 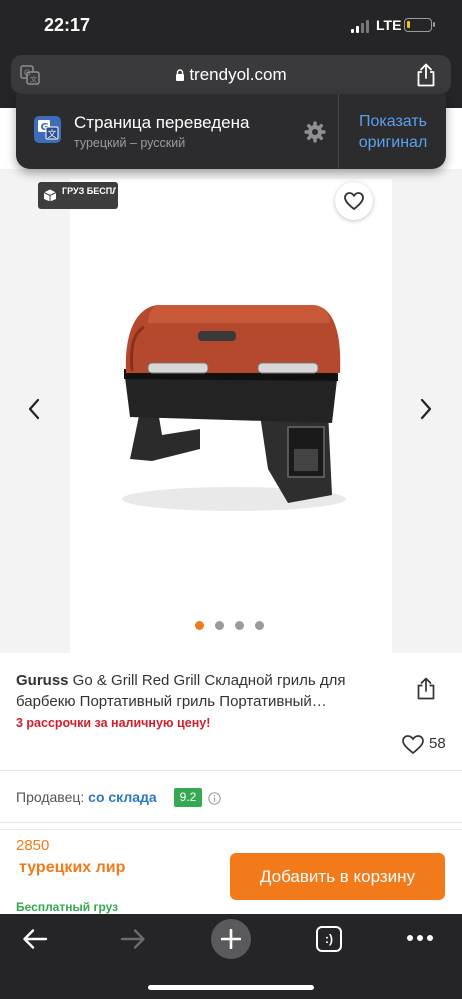 What do you see at coordinates (133, 939) in the screenshot?
I see `arrow-right-icon` at bounding box center [133, 939].